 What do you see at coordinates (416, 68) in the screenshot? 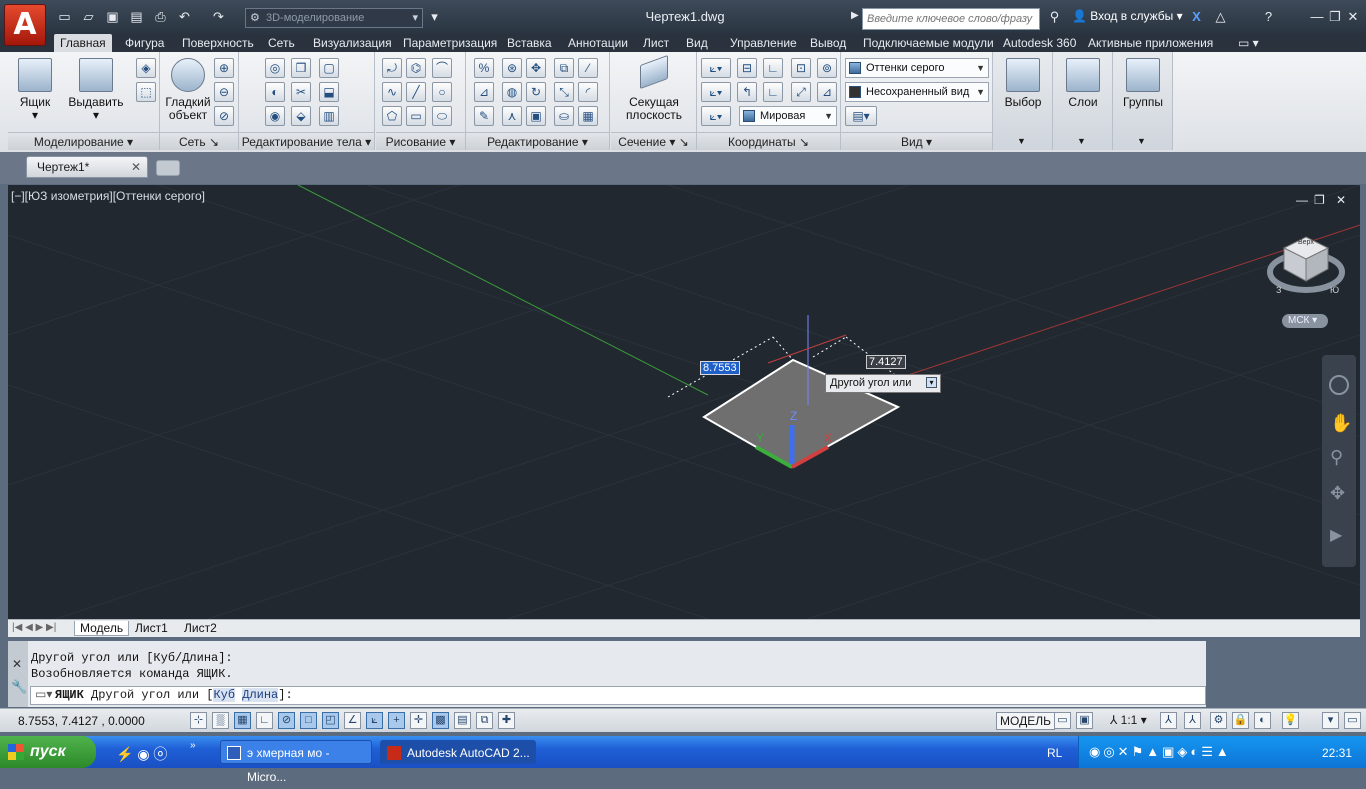
I see `3d-polyline-icon: ⌬` at bounding box center [416, 68].